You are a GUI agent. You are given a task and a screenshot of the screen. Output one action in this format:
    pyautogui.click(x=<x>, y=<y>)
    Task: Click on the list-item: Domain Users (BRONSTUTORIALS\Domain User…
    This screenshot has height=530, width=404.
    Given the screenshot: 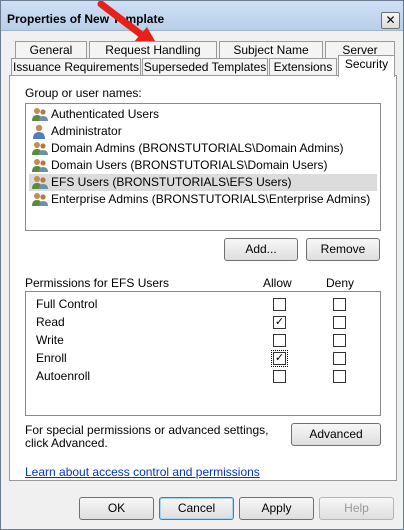 What is the action you would take?
    pyautogui.click(x=181, y=165)
    